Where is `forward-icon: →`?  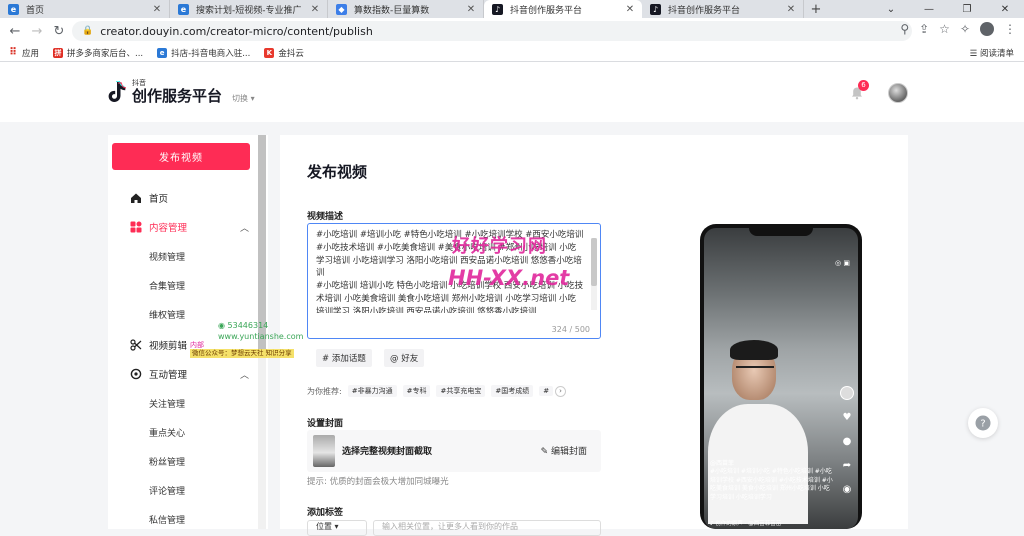
forward-icon: → is located at coordinates (37, 31).